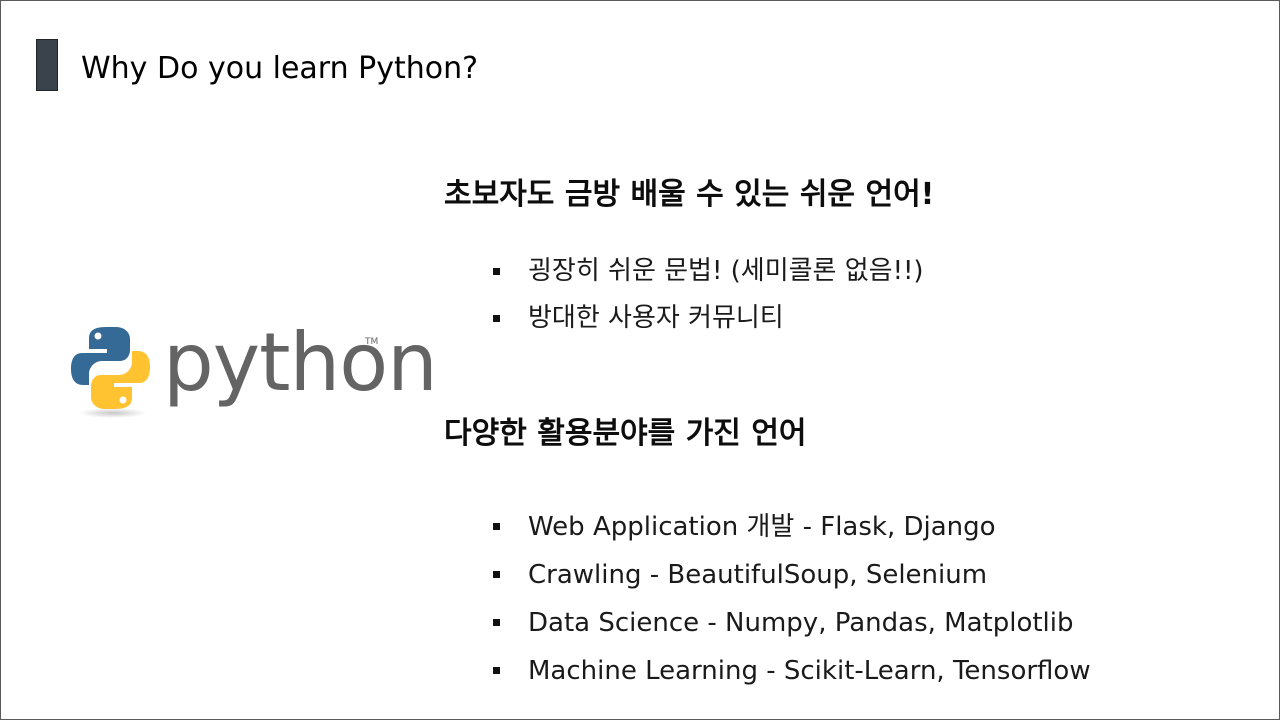  I want to click on title-accent-bar, so click(47, 65).